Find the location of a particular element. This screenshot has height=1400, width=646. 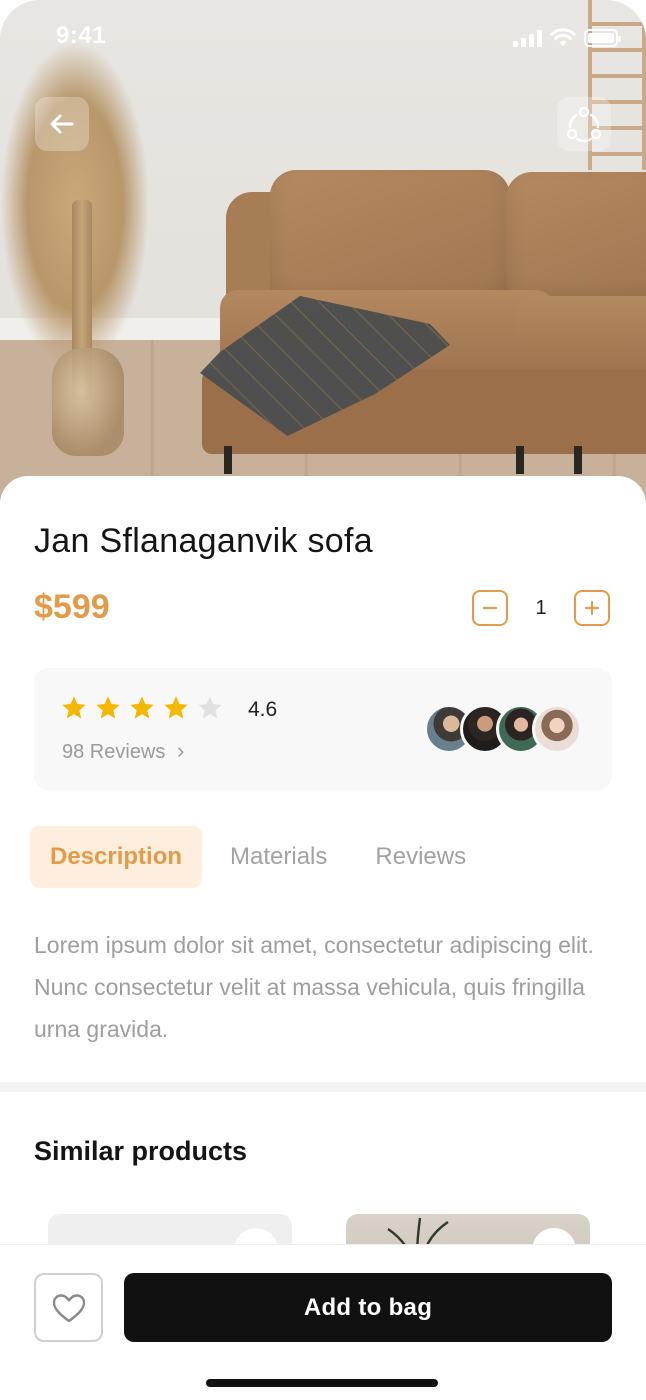

heart-icon is located at coordinates (68, 1307).